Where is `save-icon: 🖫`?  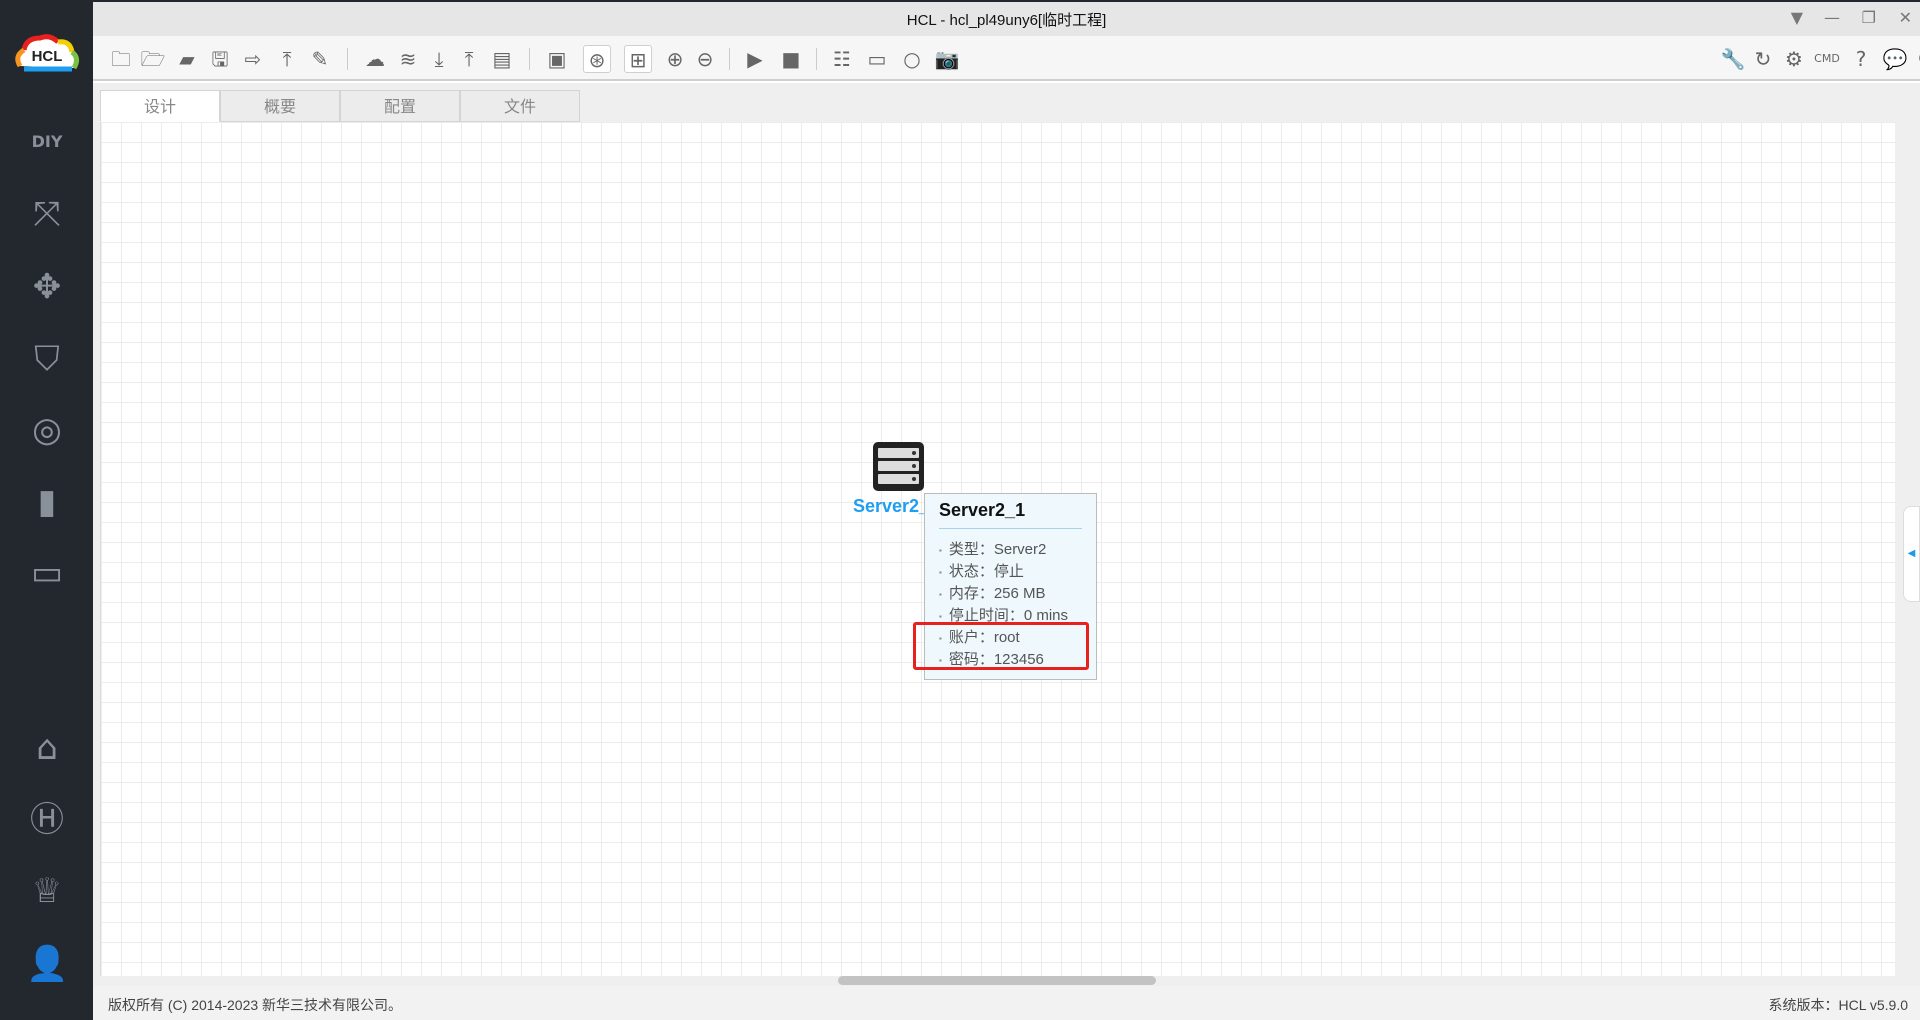
save-icon: 🖫 is located at coordinates (220, 59).